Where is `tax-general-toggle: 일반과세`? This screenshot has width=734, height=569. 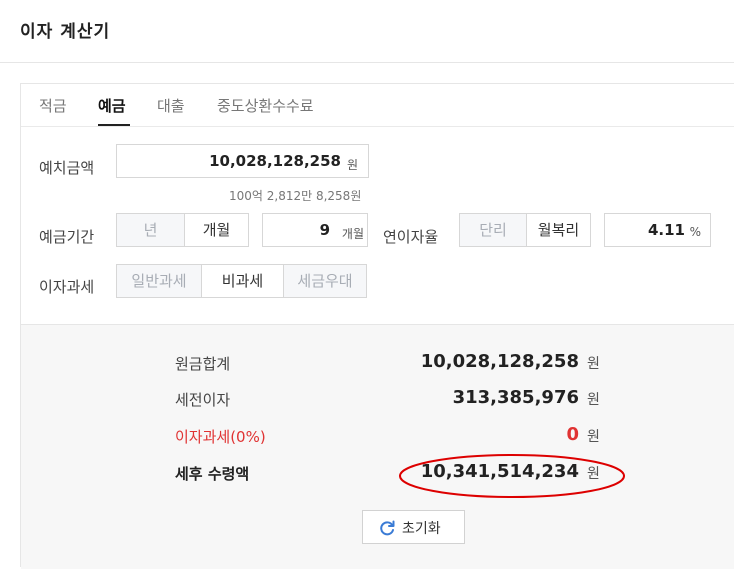 tax-general-toggle: 일반과세 is located at coordinates (159, 281).